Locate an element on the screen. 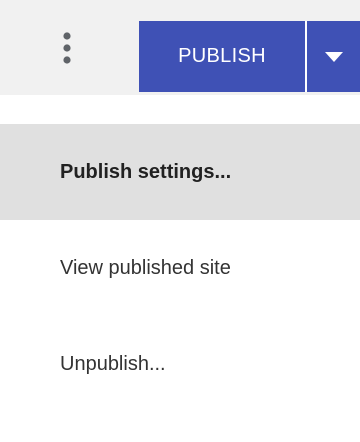 This screenshot has height=442, width=360. more-vertical-icon is located at coordinates (67, 48).